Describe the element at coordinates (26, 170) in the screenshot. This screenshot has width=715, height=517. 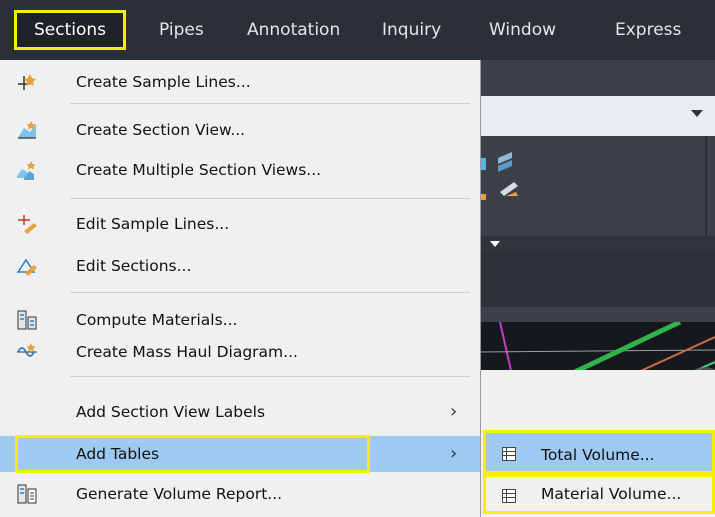
I see `multiple-section-views-icon` at that location.